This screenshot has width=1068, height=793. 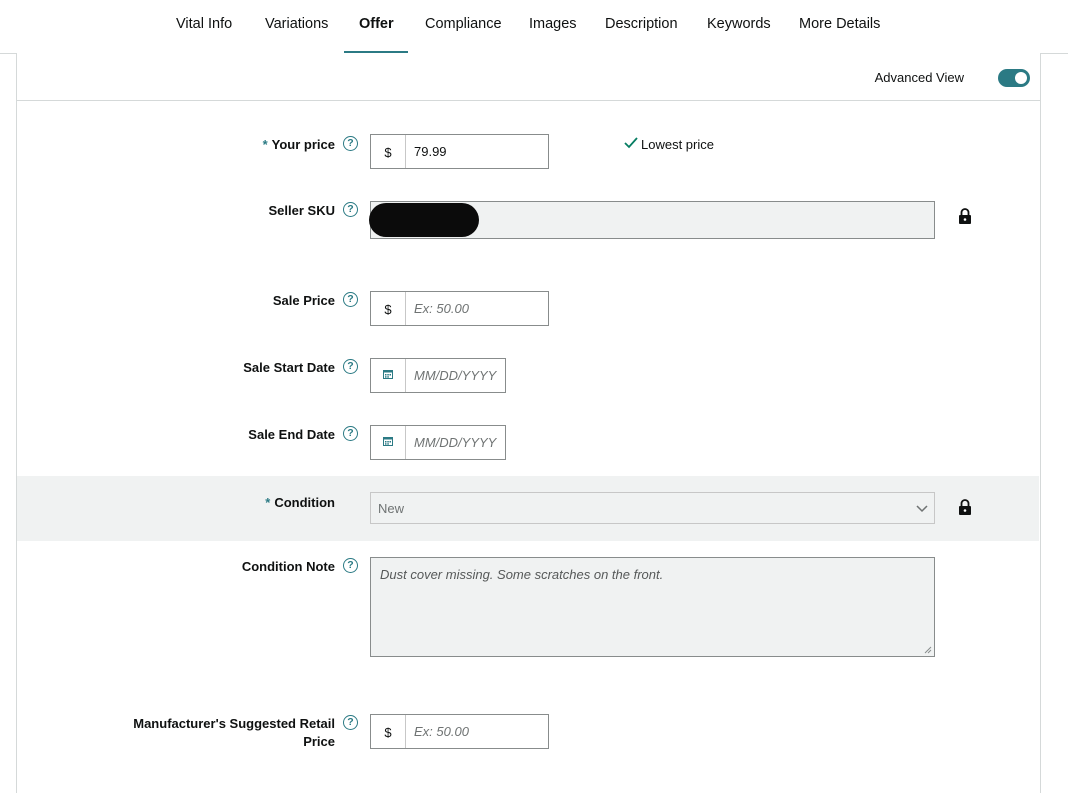 What do you see at coordinates (459, 151) in the screenshot?
I see `your-price-input: $ 79.99` at bounding box center [459, 151].